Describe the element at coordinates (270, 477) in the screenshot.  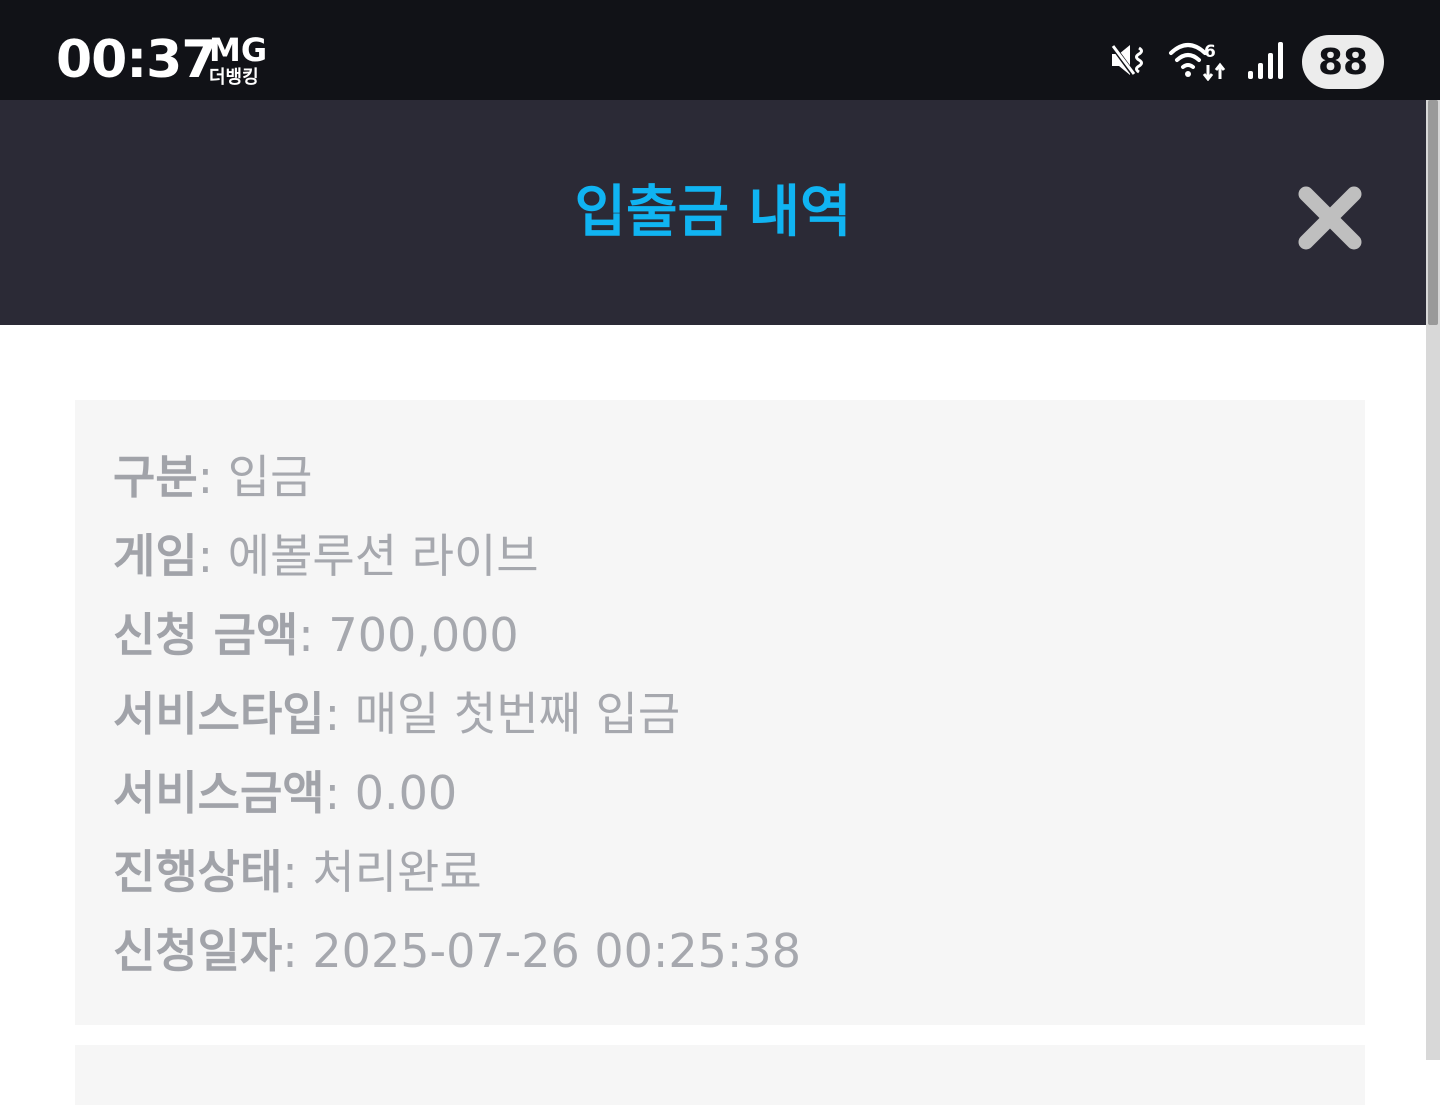
I see `detail-value: 입금` at that location.